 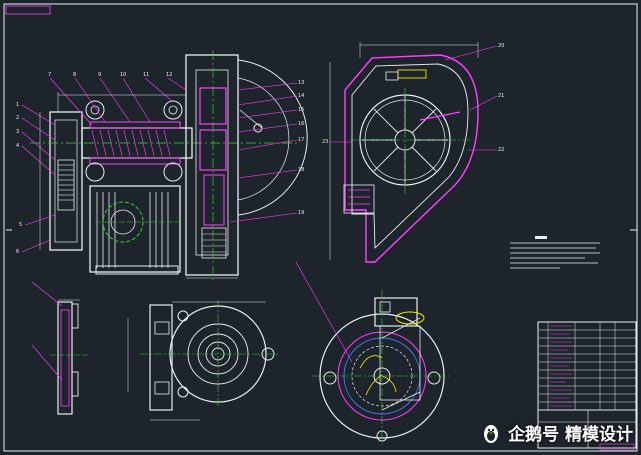 I want to click on svg-text: 19, so click(x=301, y=213).